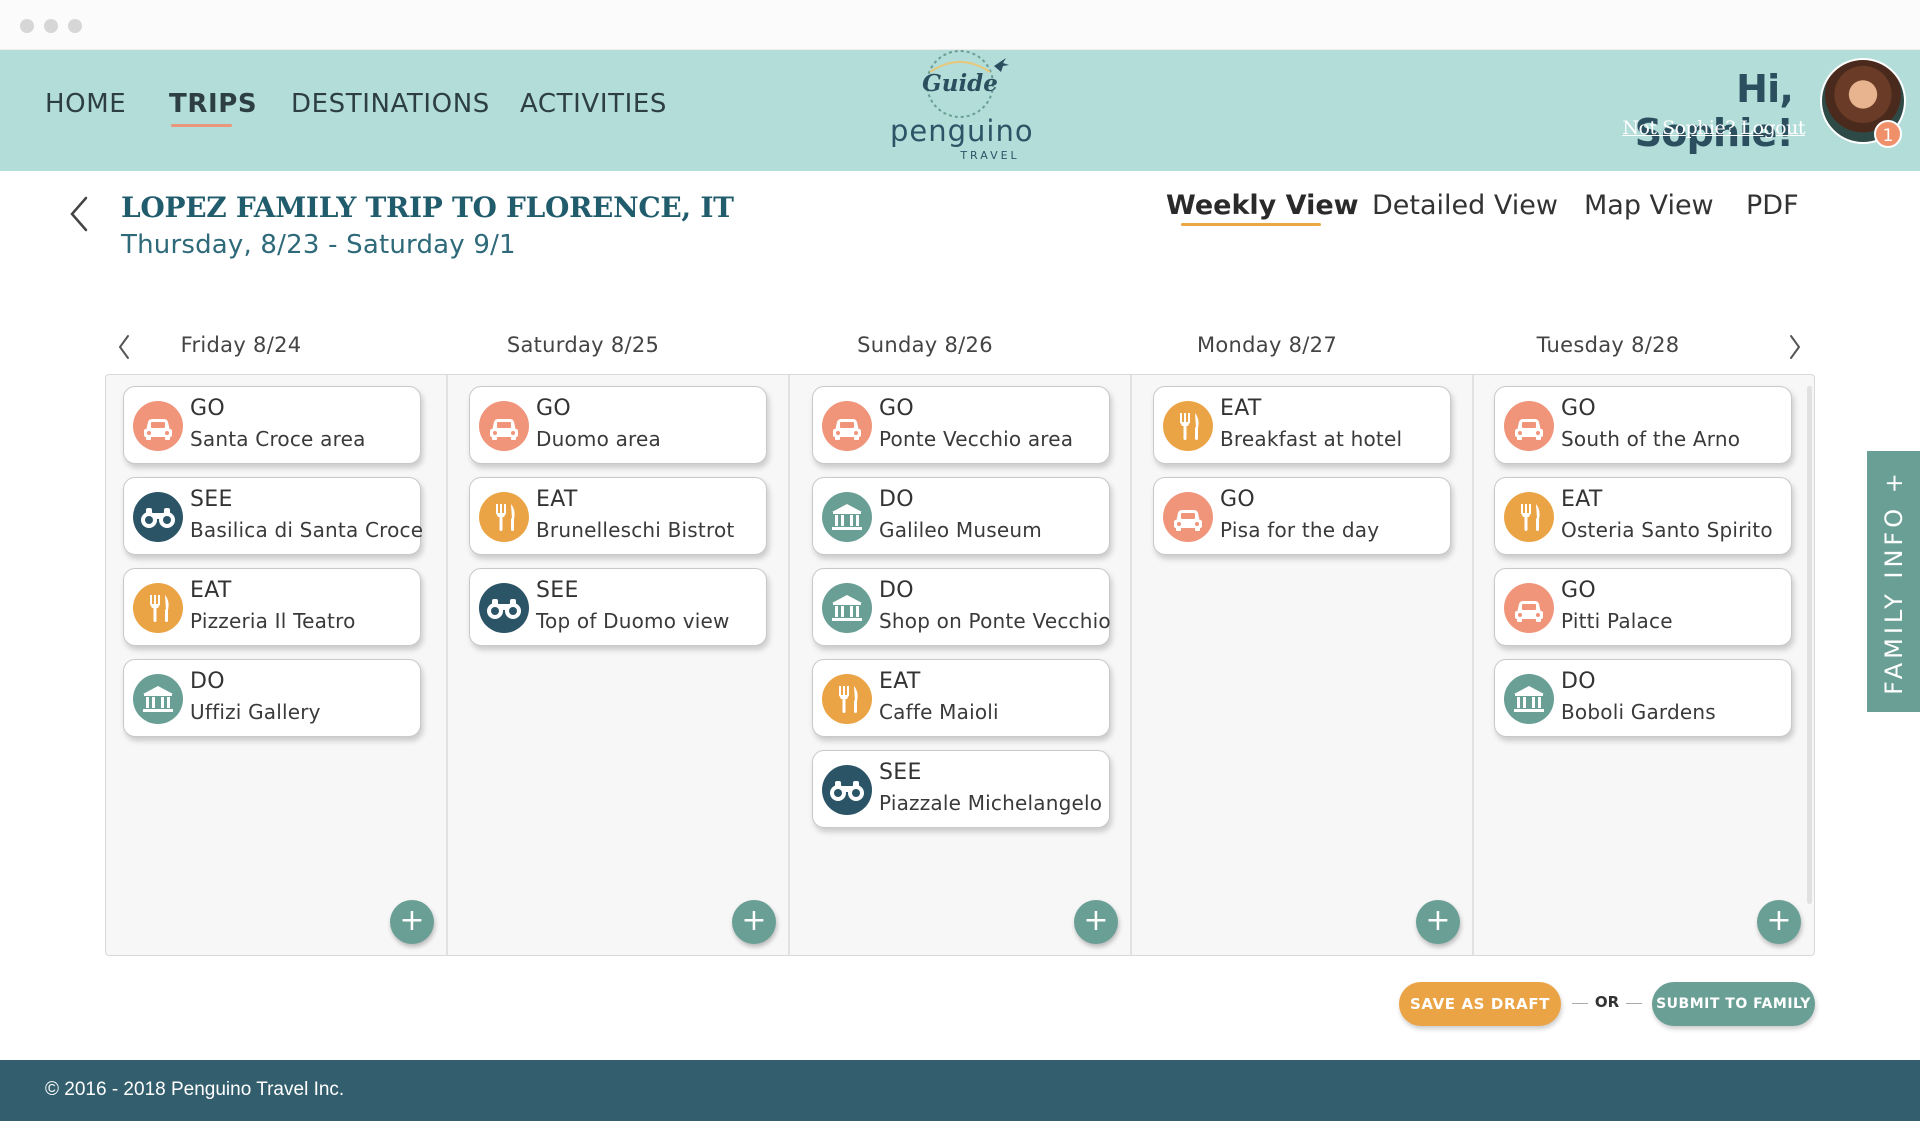 Image resolution: width=1920 pixels, height=1121 pixels. Describe the element at coordinates (1617, 621) in the screenshot. I see `activity-name: Pitti Palace` at that location.